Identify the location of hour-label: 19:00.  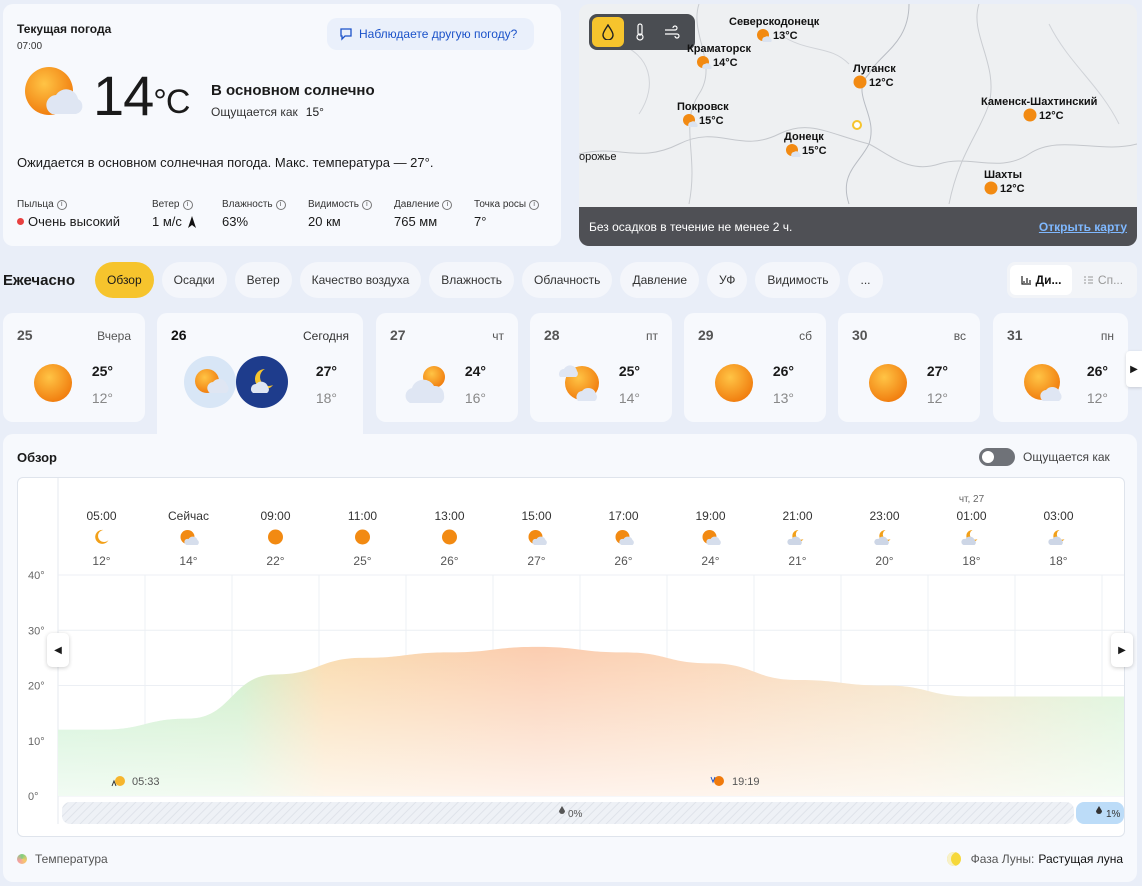
(710, 516).